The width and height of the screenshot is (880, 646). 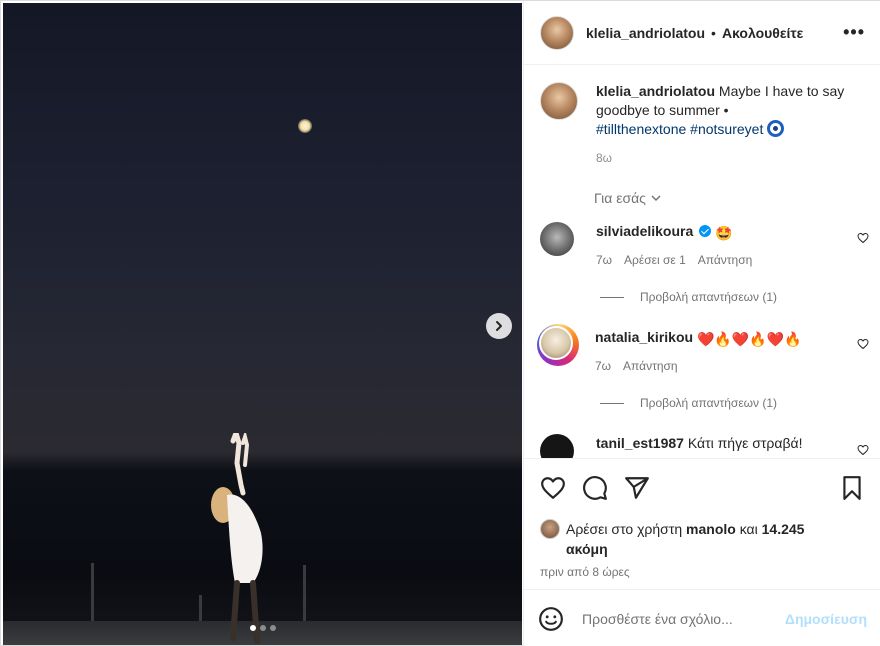 I want to click on likes-middle: και, so click(x=748, y=529).